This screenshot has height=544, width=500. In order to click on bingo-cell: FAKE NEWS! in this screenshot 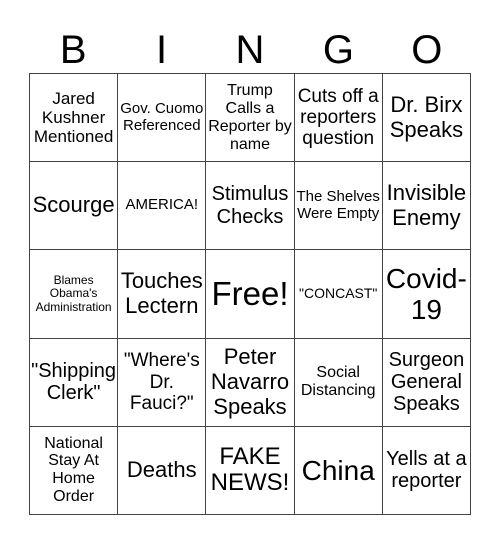, I will do `click(250, 470)`.